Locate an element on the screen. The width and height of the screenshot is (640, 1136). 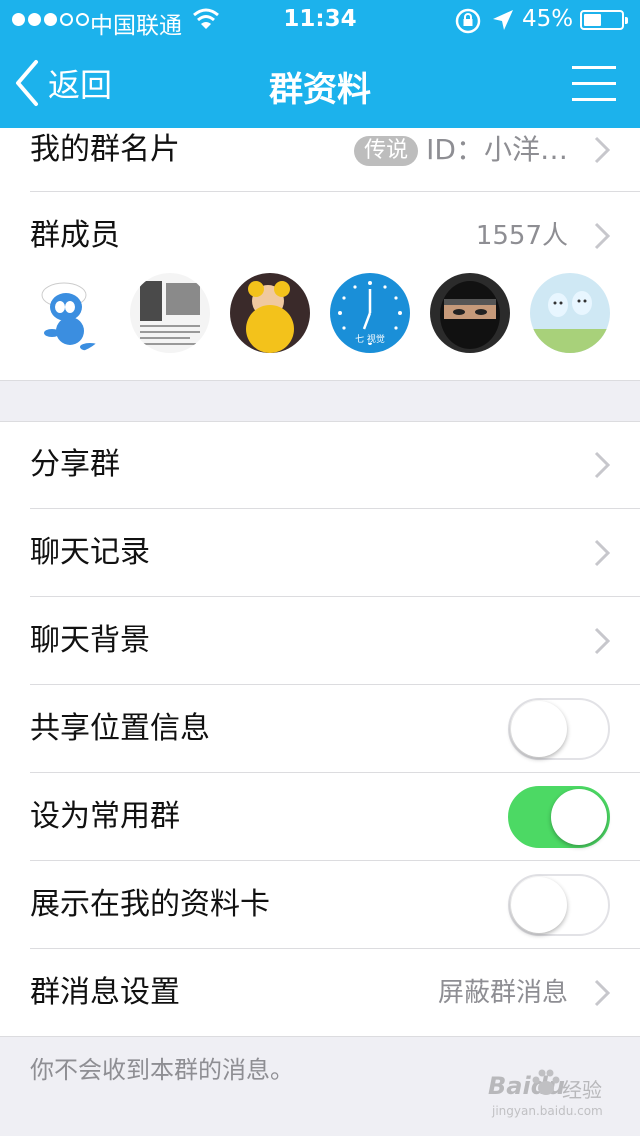
group-message-value: 屏蔽群消息 is located at coordinates (502, 993).